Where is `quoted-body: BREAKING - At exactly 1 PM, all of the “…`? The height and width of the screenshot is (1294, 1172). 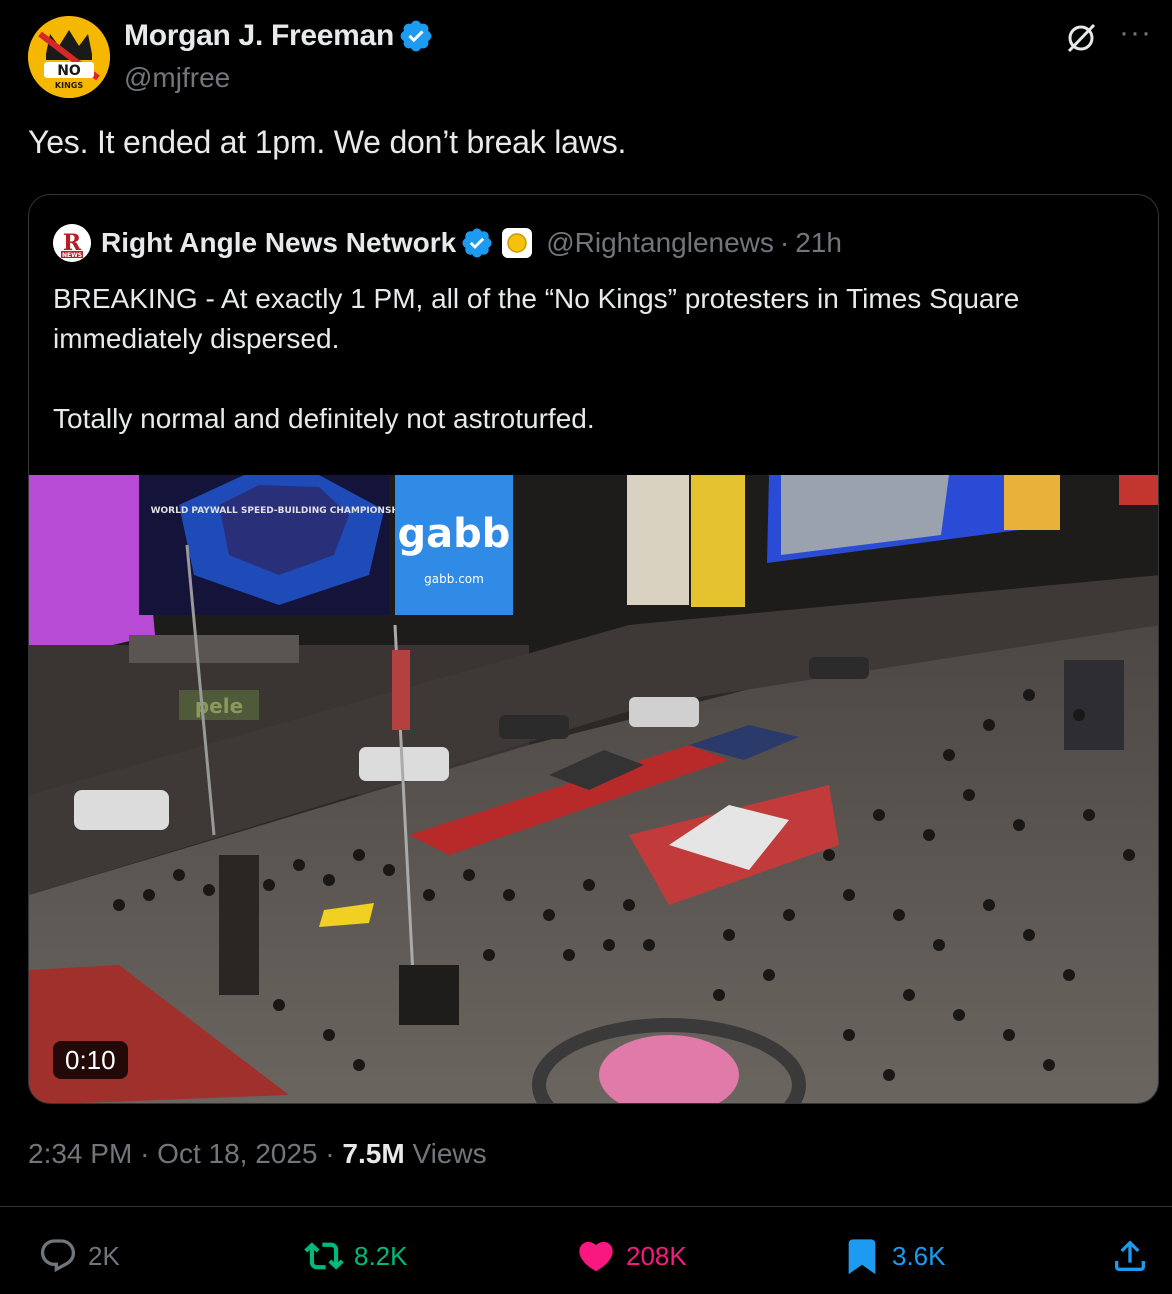
quoted-body: BREAKING - At exactly 1 PM, all of the “… is located at coordinates (593, 359).